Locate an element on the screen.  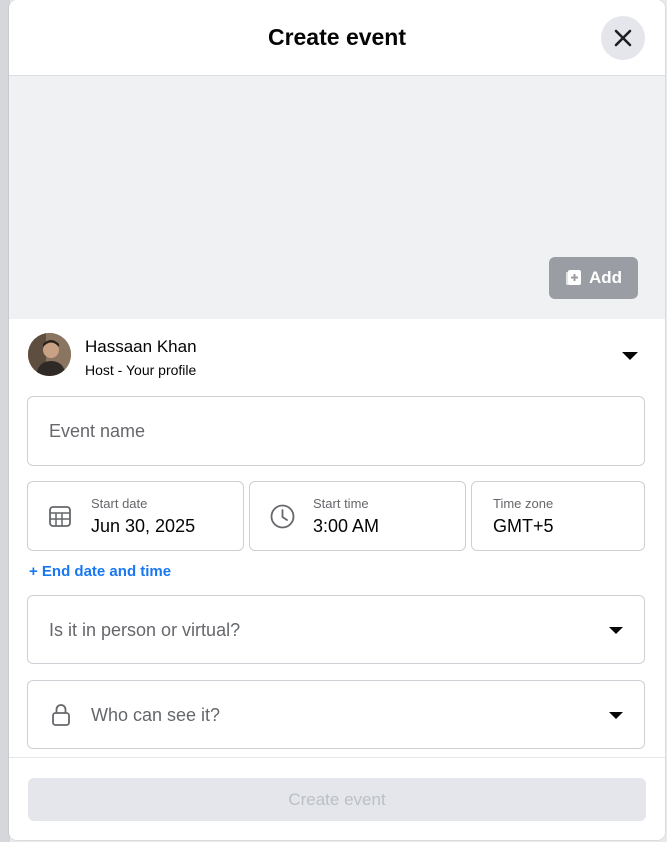
end-date-time-link: + End date and time is located at coordinates (100, 571).